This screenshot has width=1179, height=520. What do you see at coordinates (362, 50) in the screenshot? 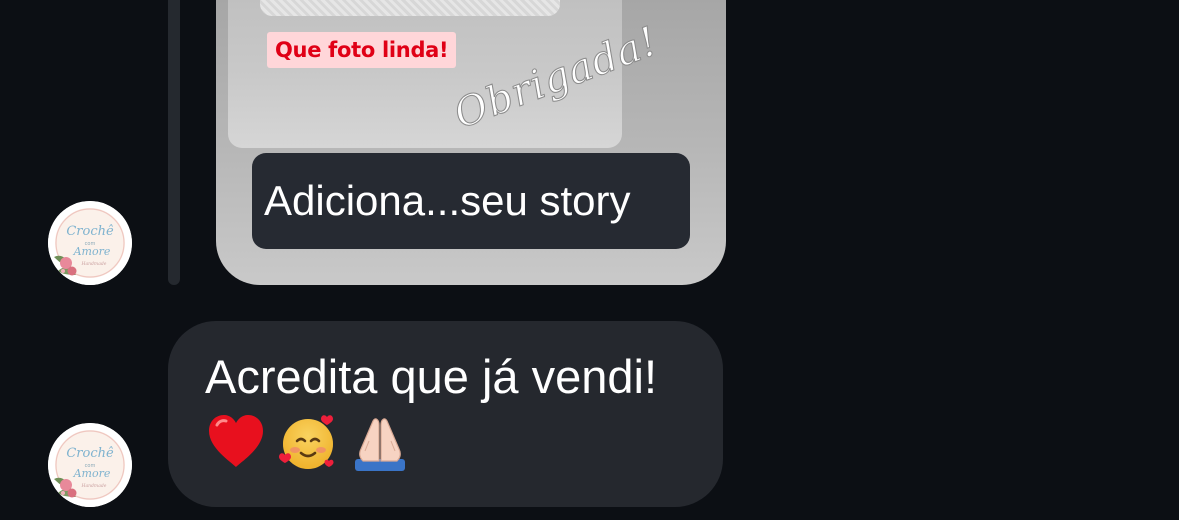
I see `story-sticker-text: Que foto linda!` at bounding box center [362, 50].